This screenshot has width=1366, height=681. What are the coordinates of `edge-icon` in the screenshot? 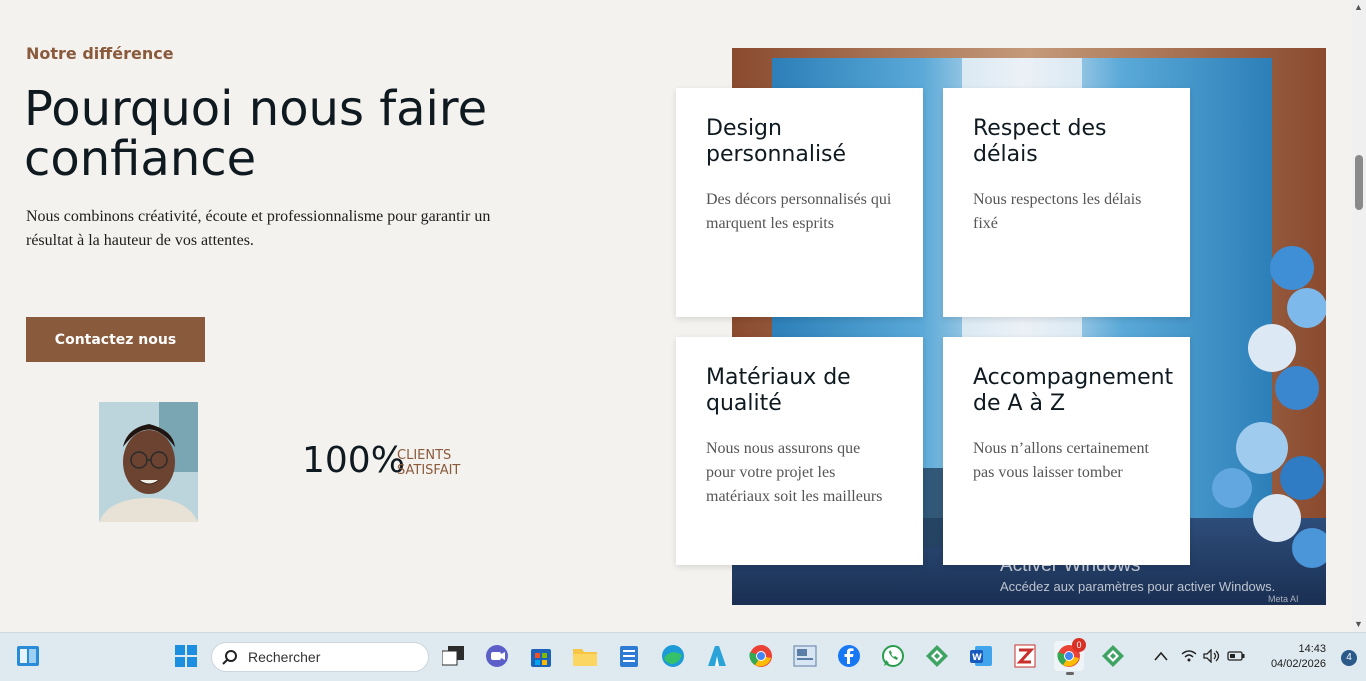 It's located at (673, 656).